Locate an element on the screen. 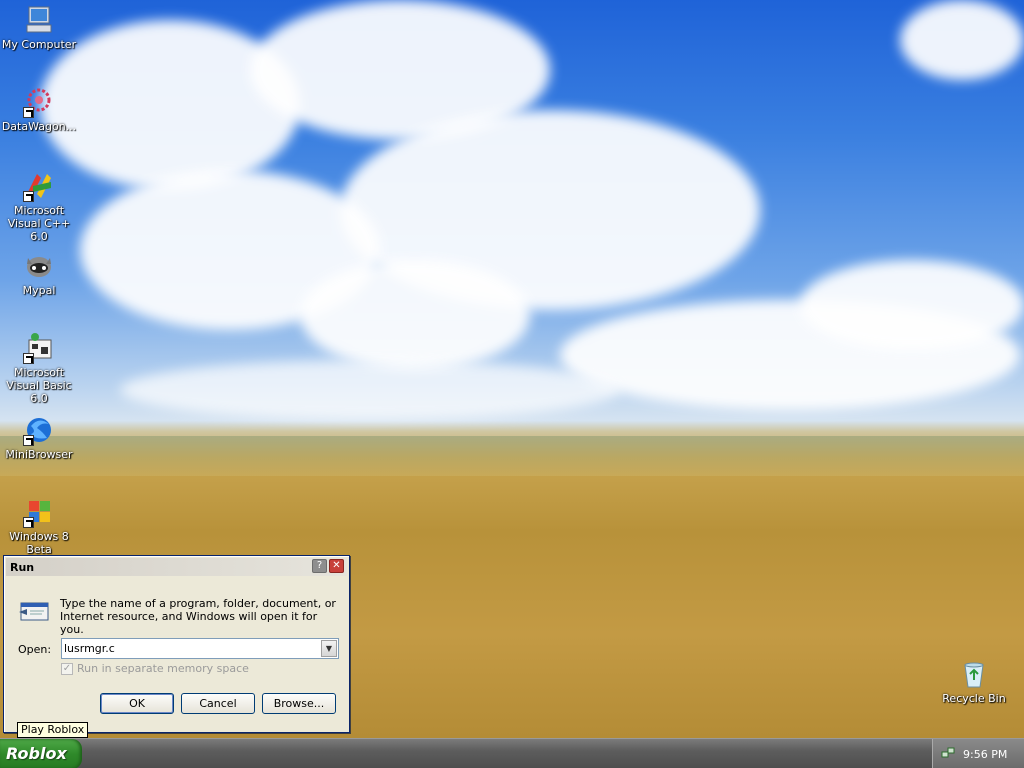 Image resolution: width=1024 pixels, height=768 pixels. system-tray: 9:56 PM is located at coordinates (978, 753).